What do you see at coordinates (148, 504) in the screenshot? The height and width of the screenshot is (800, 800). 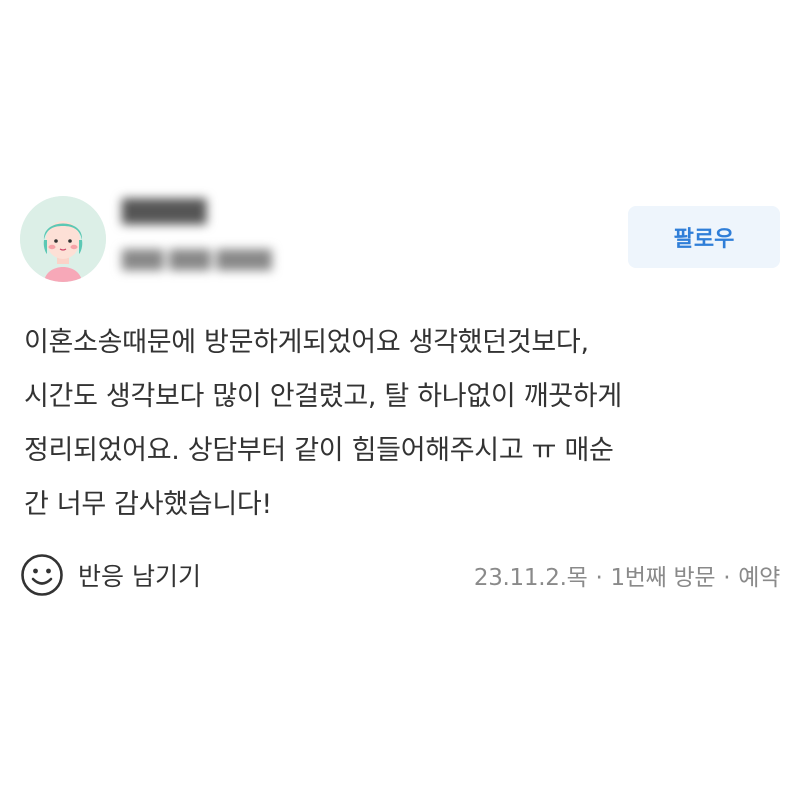 I see `review-text-line: 간 너무 감사했습니다!` at bounding box center [148, 504].